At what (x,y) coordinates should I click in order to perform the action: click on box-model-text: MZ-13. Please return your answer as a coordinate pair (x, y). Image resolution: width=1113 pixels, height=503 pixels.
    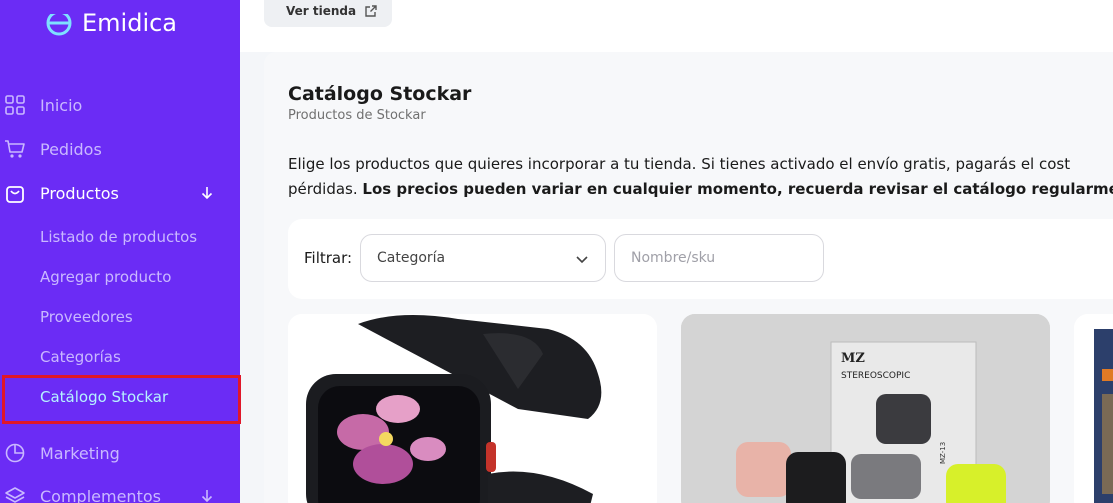
    Looking at the image, I should click on (943, 453).